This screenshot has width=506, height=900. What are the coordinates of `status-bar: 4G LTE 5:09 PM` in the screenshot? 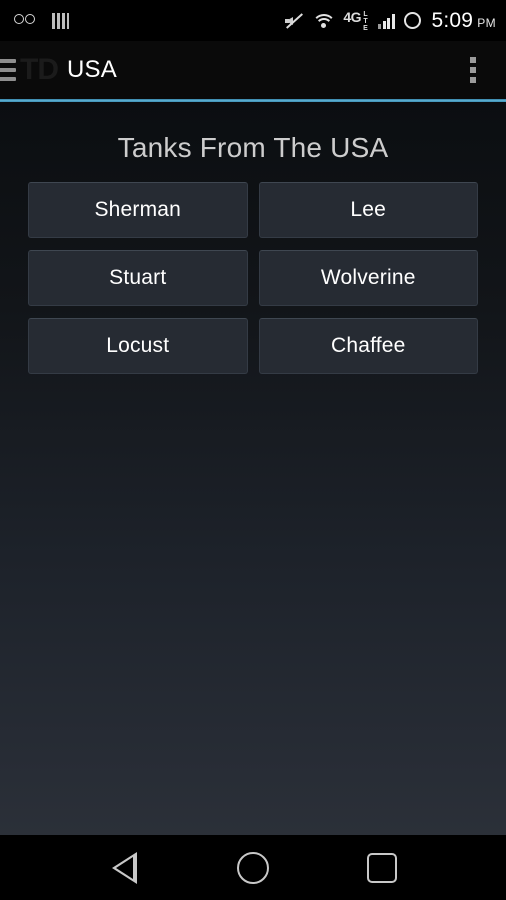 It's located at (253, 20).